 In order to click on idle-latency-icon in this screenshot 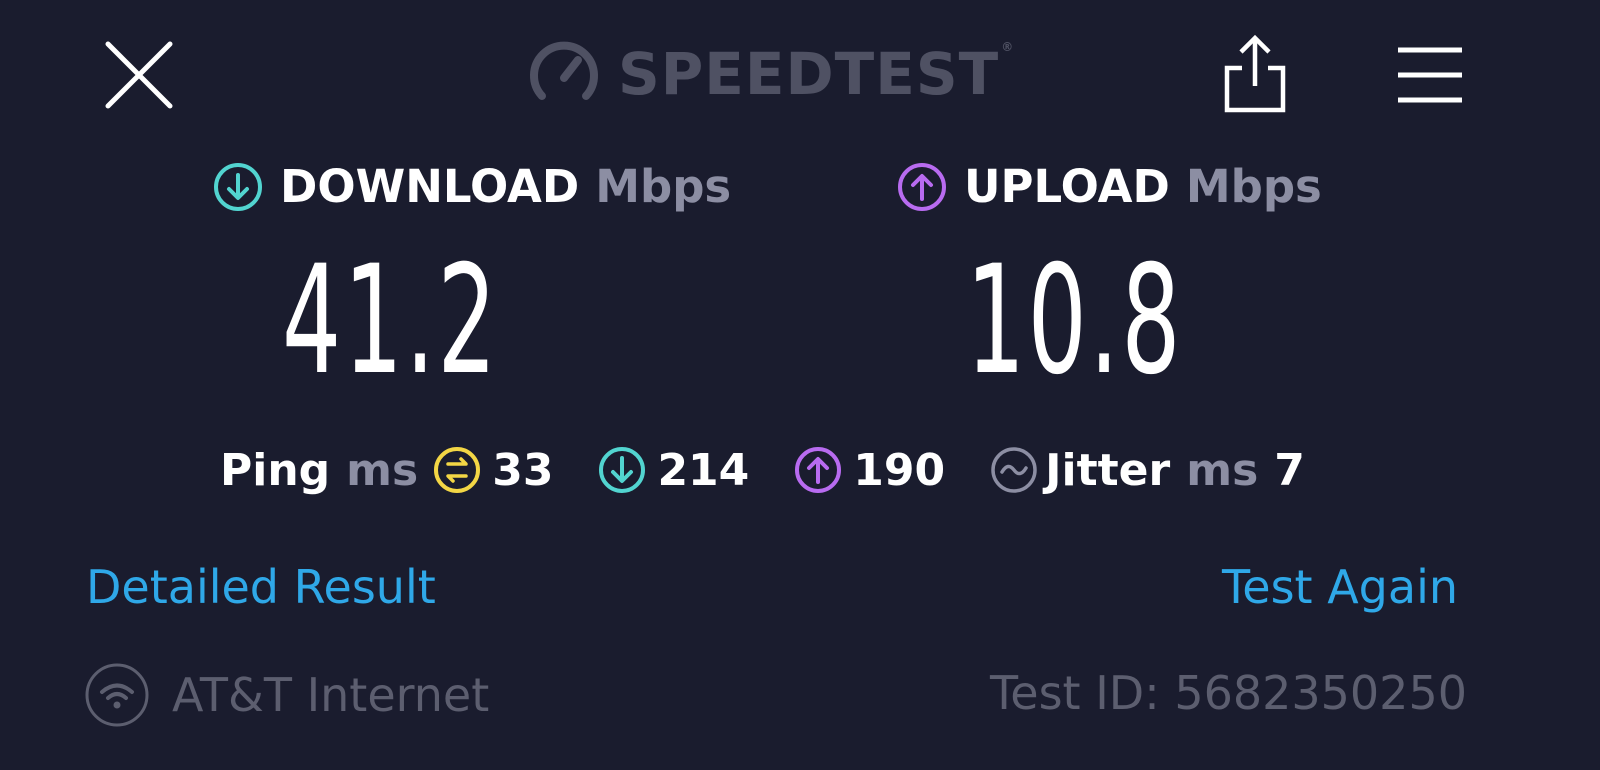, I will do `click(457, 470)`.